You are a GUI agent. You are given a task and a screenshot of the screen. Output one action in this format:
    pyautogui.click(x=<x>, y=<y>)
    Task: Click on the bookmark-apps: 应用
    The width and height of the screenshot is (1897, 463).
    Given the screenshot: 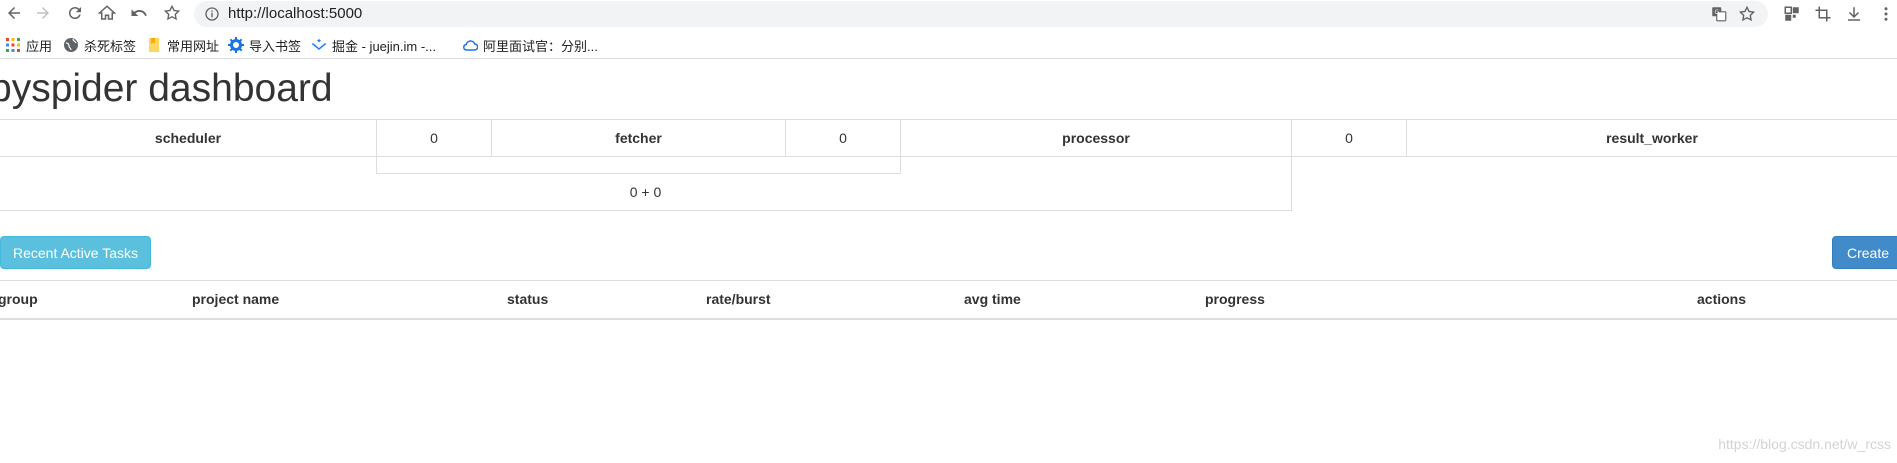 What is the action you would take?
    pyautogui.click(x=28, y=45)
    